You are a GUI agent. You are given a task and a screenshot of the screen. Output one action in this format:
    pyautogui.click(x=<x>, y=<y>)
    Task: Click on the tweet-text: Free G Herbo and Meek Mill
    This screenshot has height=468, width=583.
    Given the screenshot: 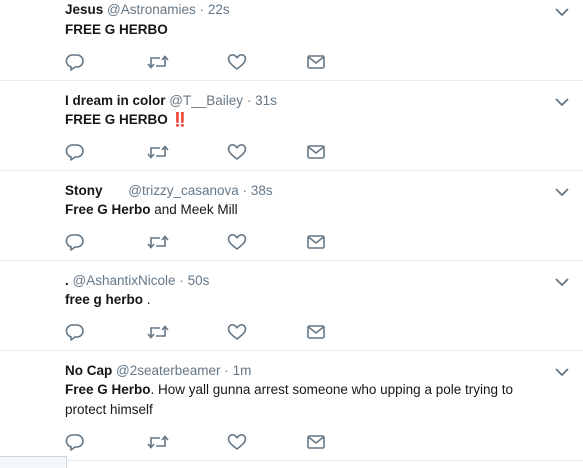 What is the action you would take?
    pyautogui.click(x=305, y=210)
    